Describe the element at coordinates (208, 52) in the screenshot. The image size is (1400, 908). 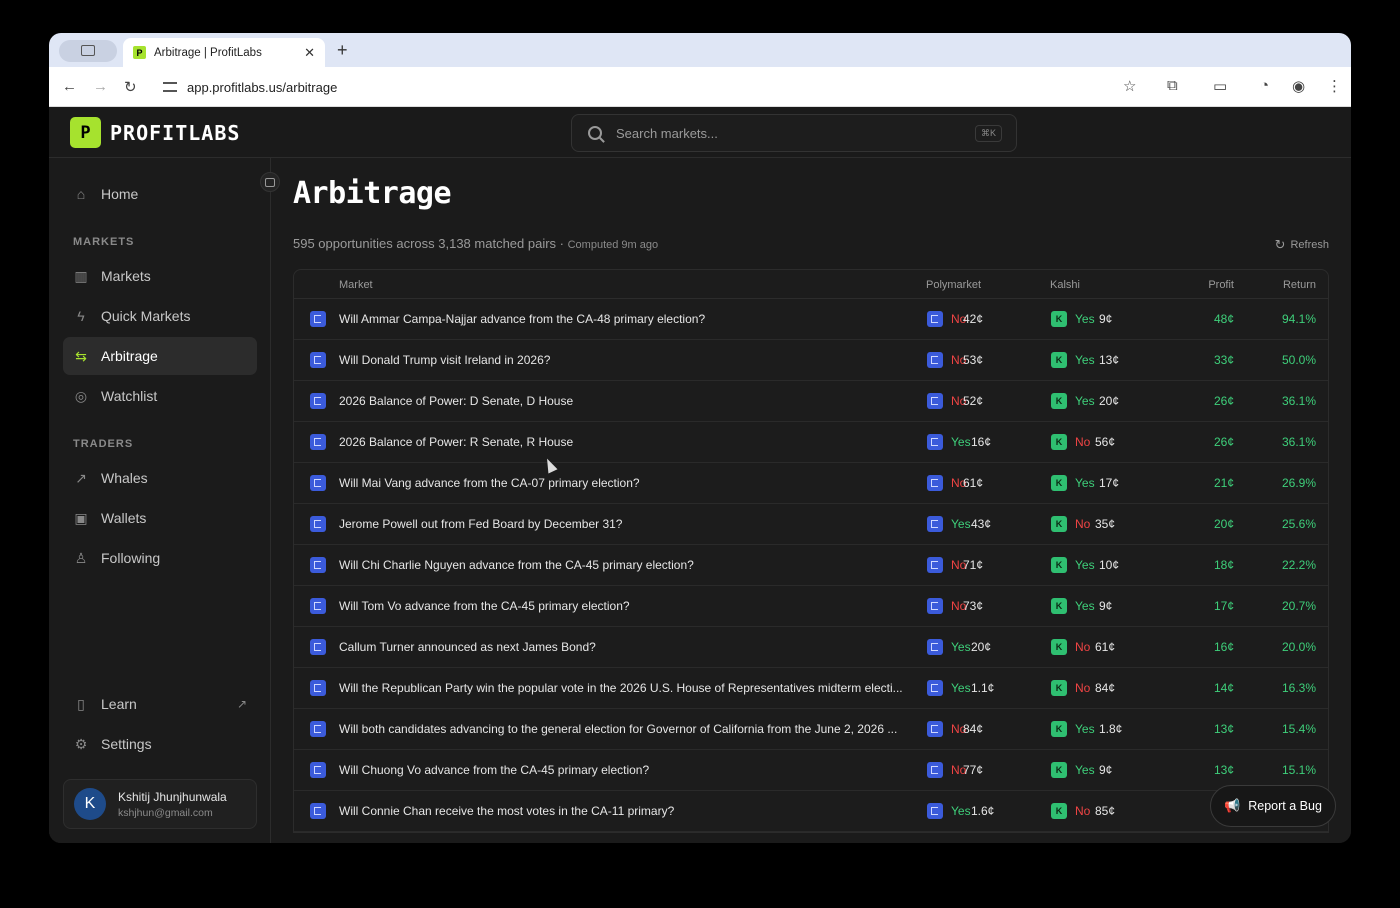
I see `tab-title: Arbitrage | ProfitLabs` at that location.